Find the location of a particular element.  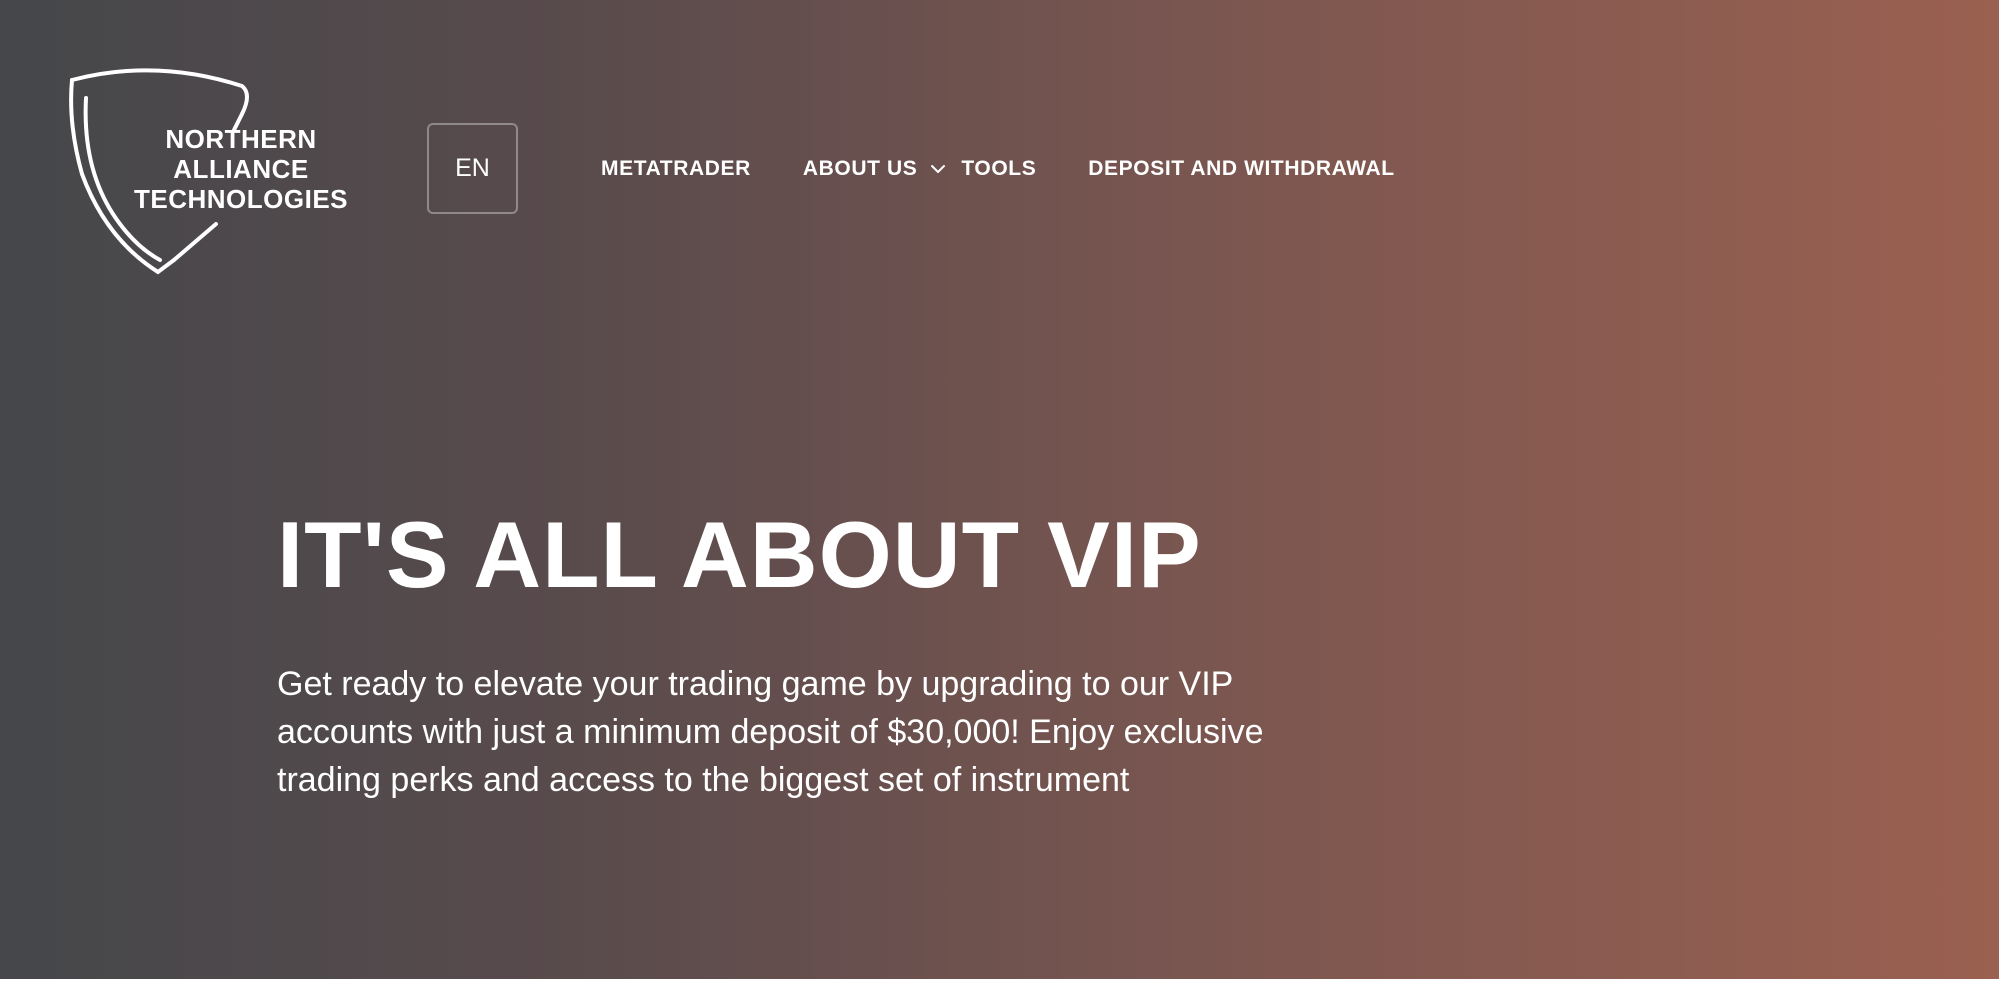

nav-item-label: ABOUT US is located at coordinates (860, 168).